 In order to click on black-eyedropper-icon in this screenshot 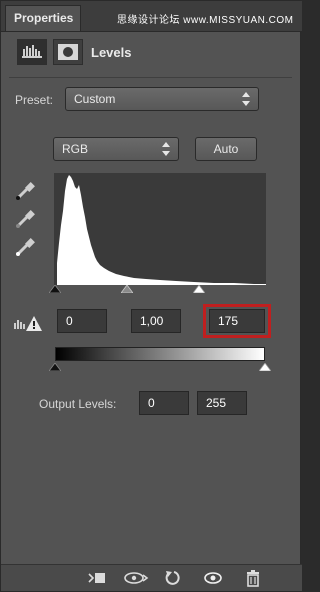, I will do `click(26, 190)`.